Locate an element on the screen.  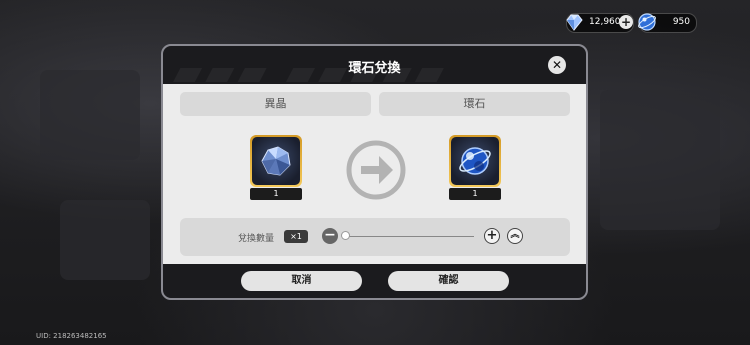
increase-quantity-button: + is located at coordinates (492, 236).